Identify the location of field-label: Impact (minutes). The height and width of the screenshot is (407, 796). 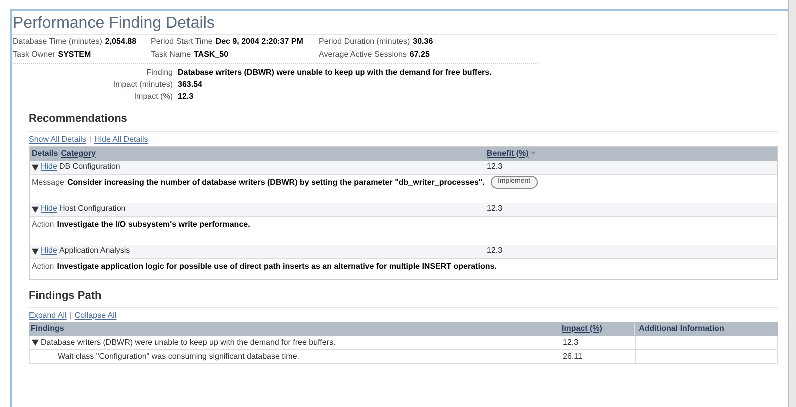
(143, 85).